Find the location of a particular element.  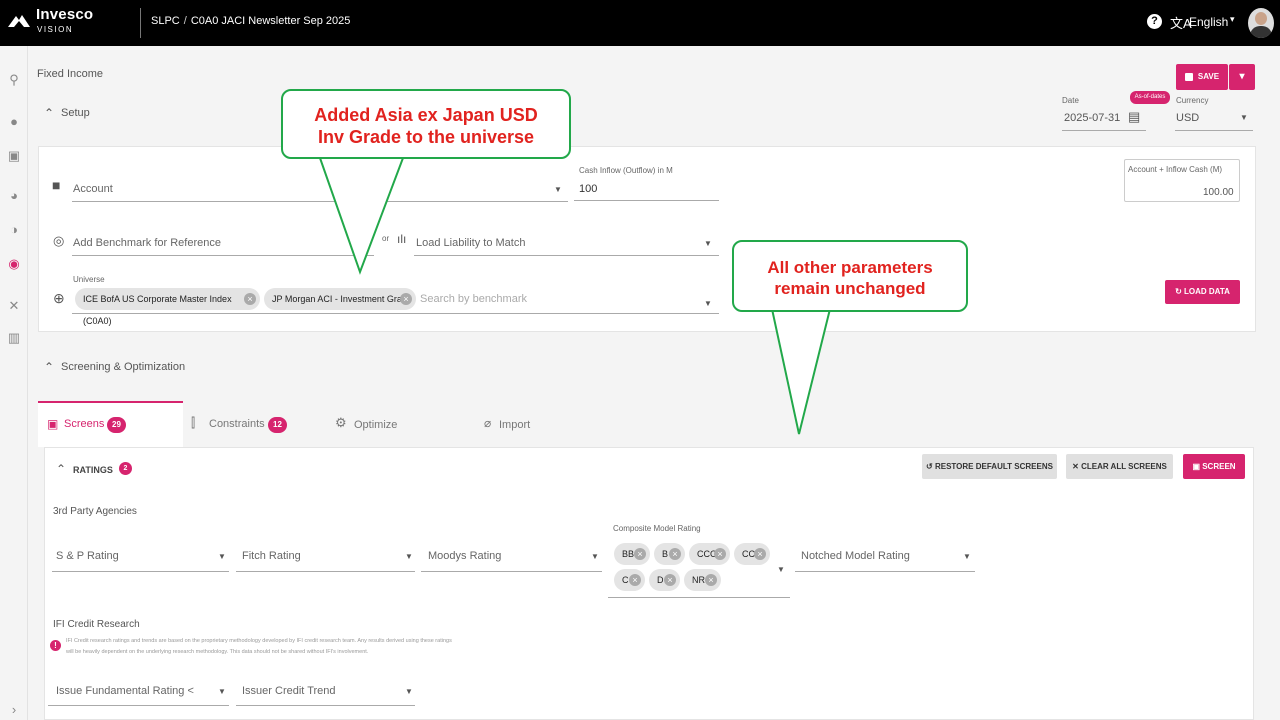

issuer-trend-select: Issuer Credit Trend is located at coordinates (289, 691).